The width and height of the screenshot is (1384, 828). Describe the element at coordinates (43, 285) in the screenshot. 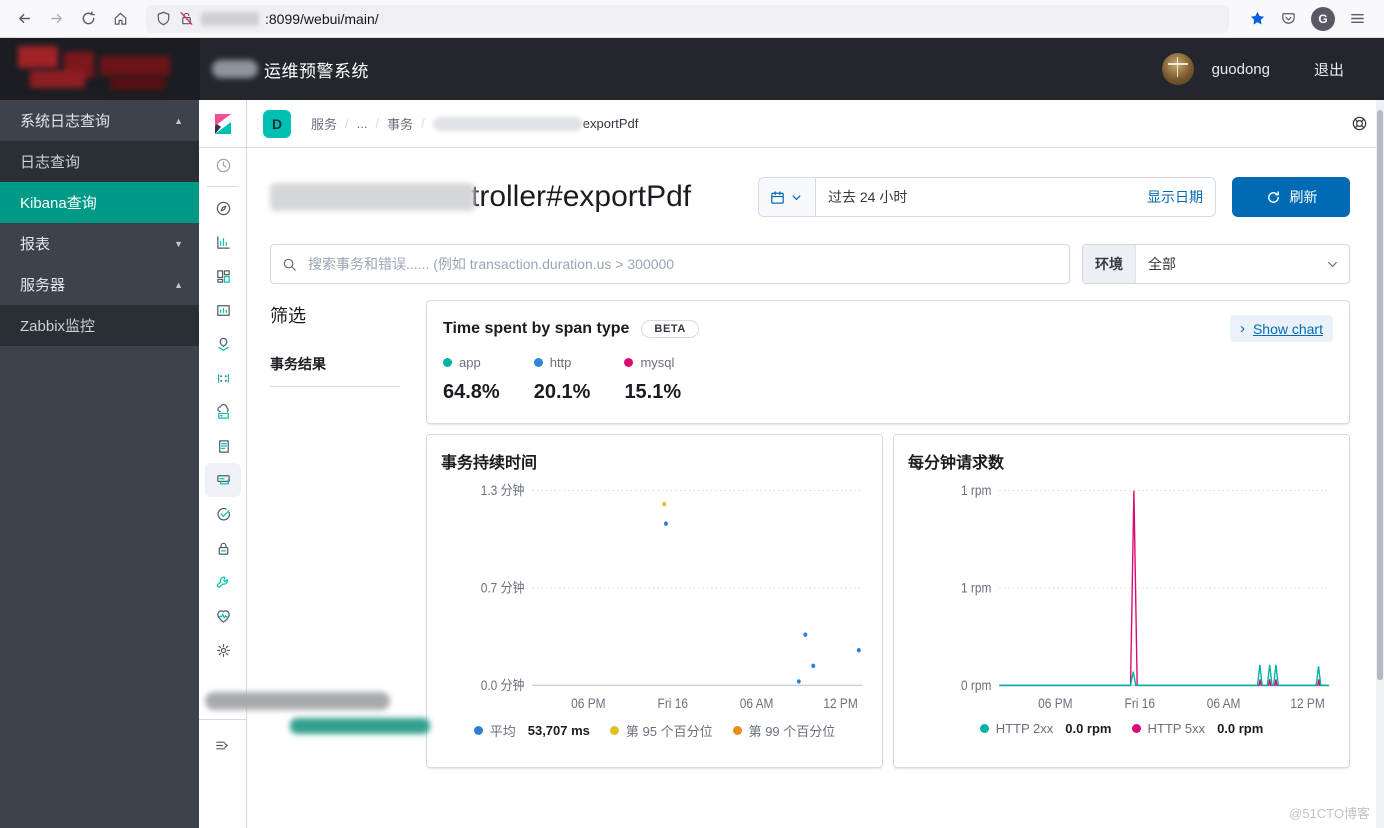

I see `sidebar-item-label: 服务器` at that location.